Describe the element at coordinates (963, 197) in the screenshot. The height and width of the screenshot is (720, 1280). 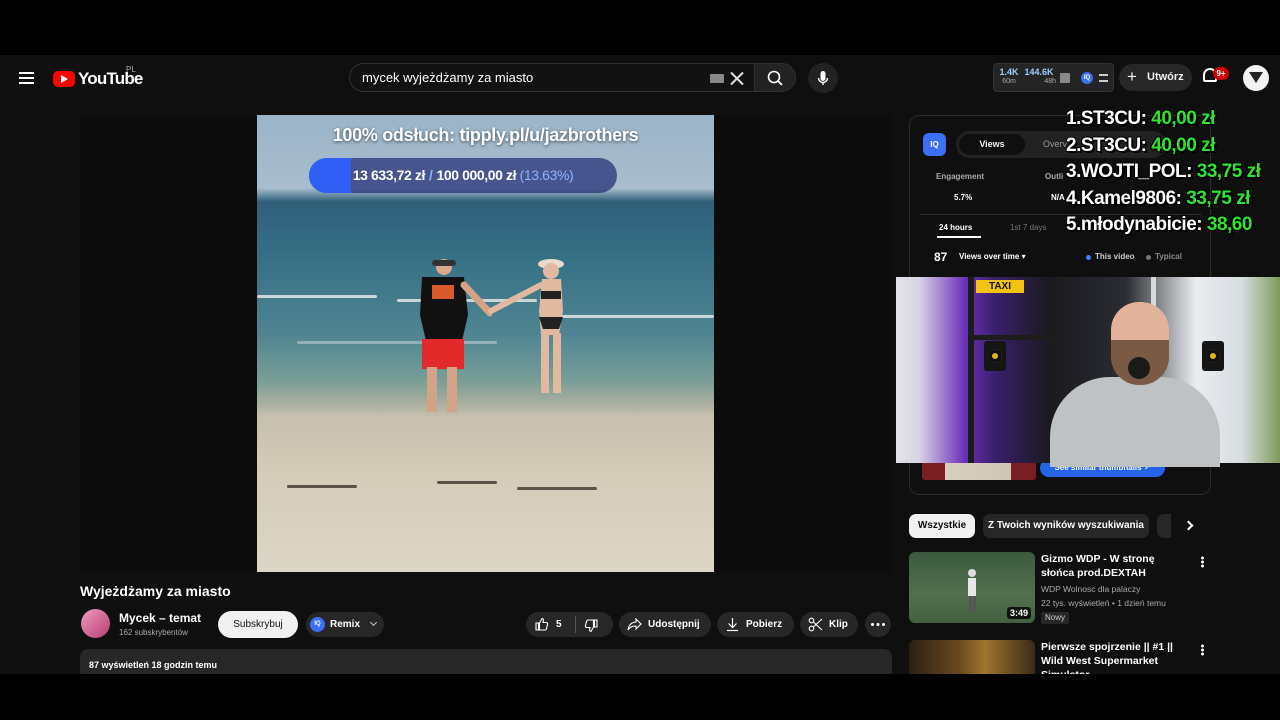
I see `engagement-value: 5.7%` at that location.